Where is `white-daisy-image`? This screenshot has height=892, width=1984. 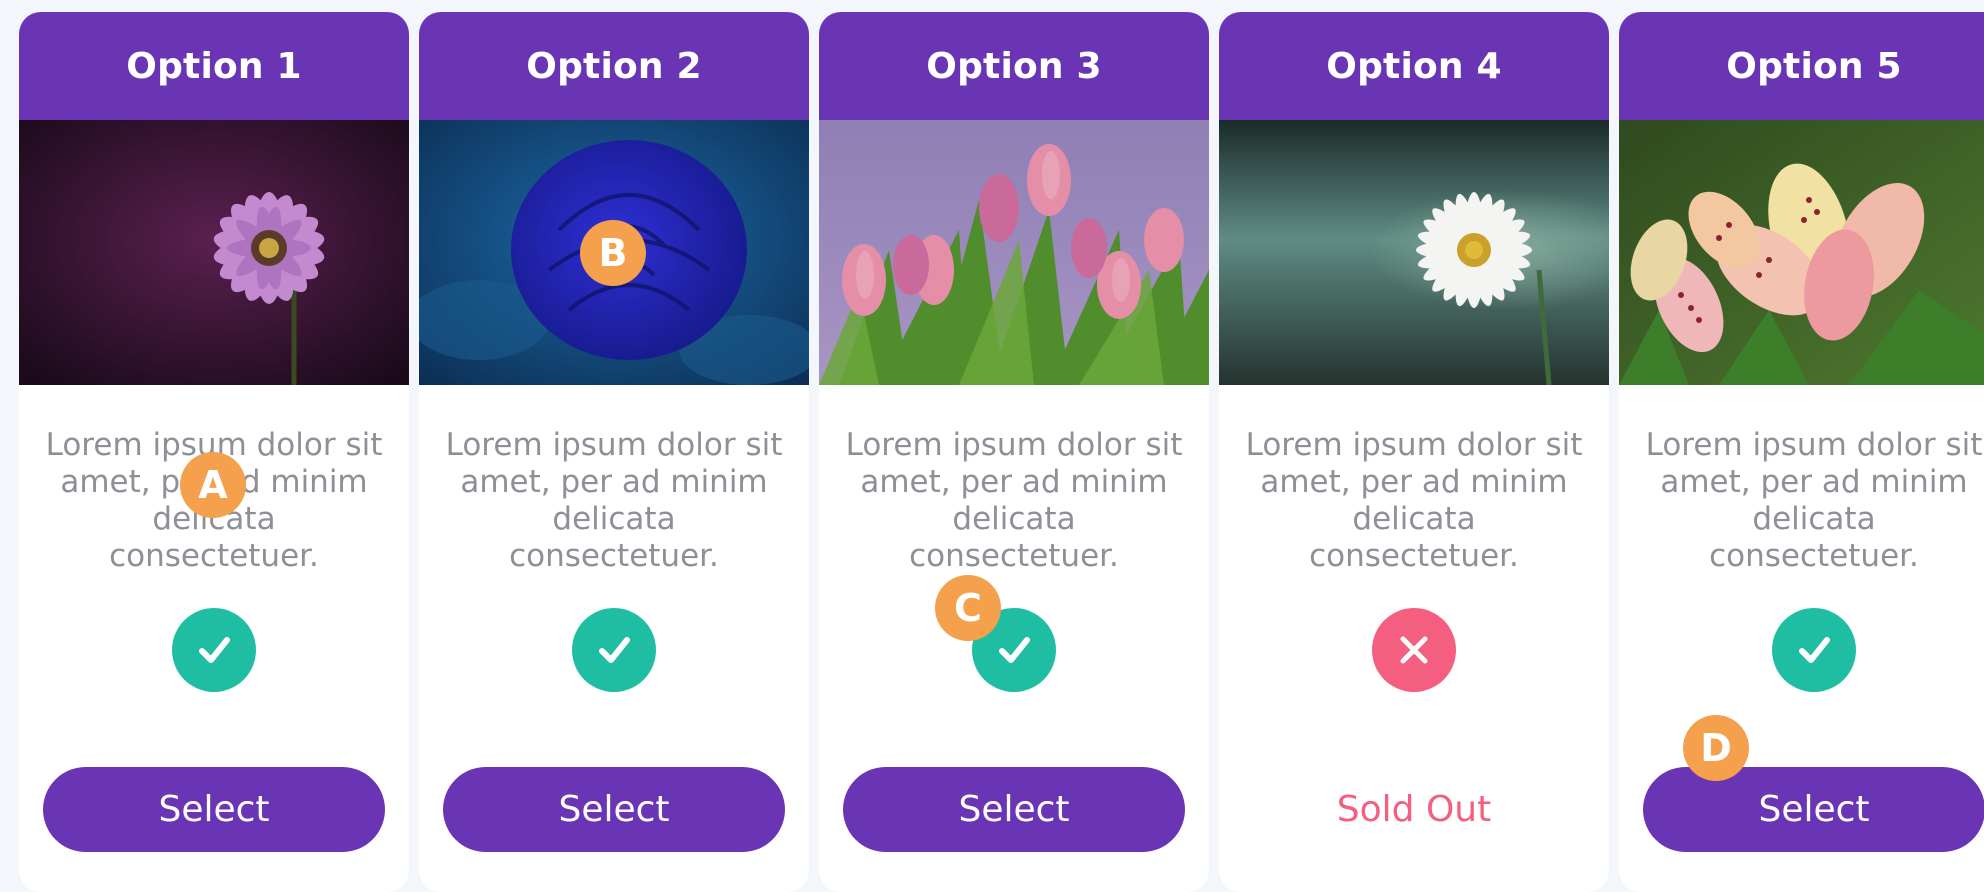 white-daisy-image is located at coordinates (1414, 252).